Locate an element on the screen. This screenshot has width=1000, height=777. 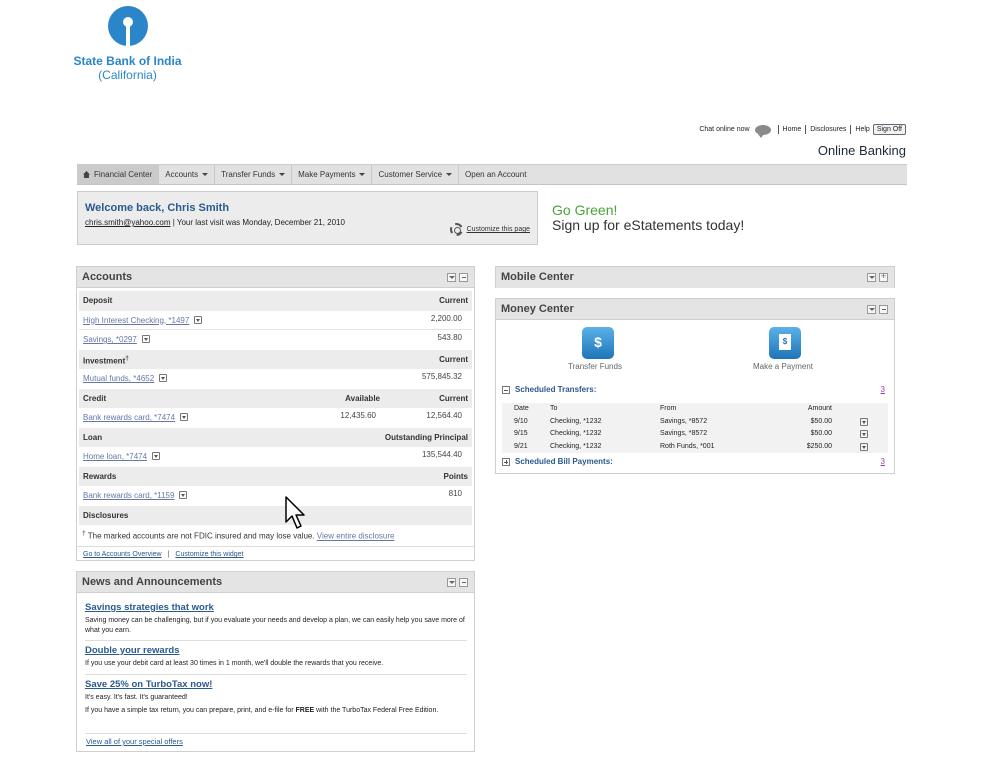
account-balance: 2,200.00 is located at coordinates (446, 318).